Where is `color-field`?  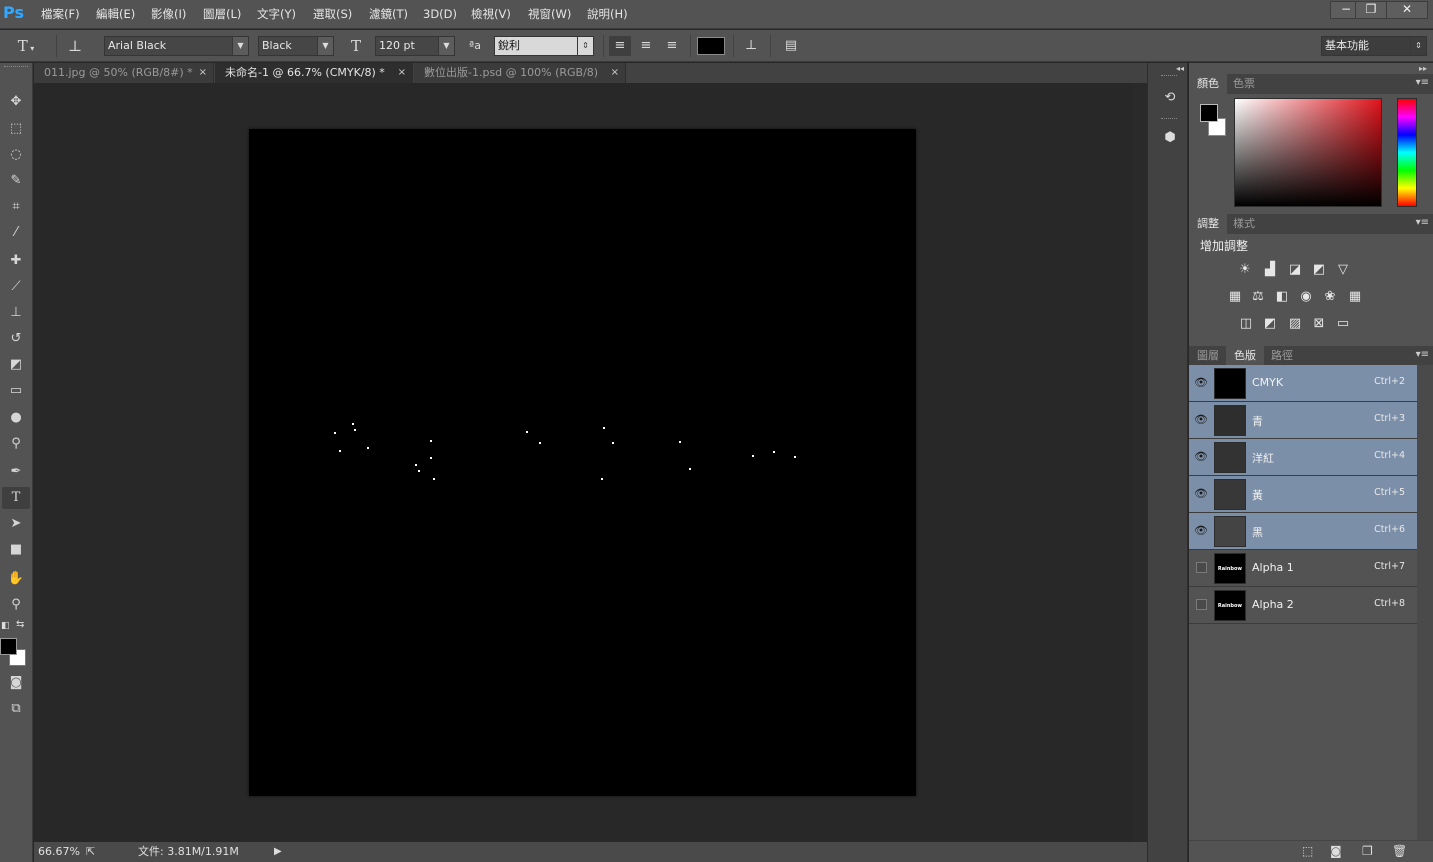 color-field is located at coordinates (1308, 152).